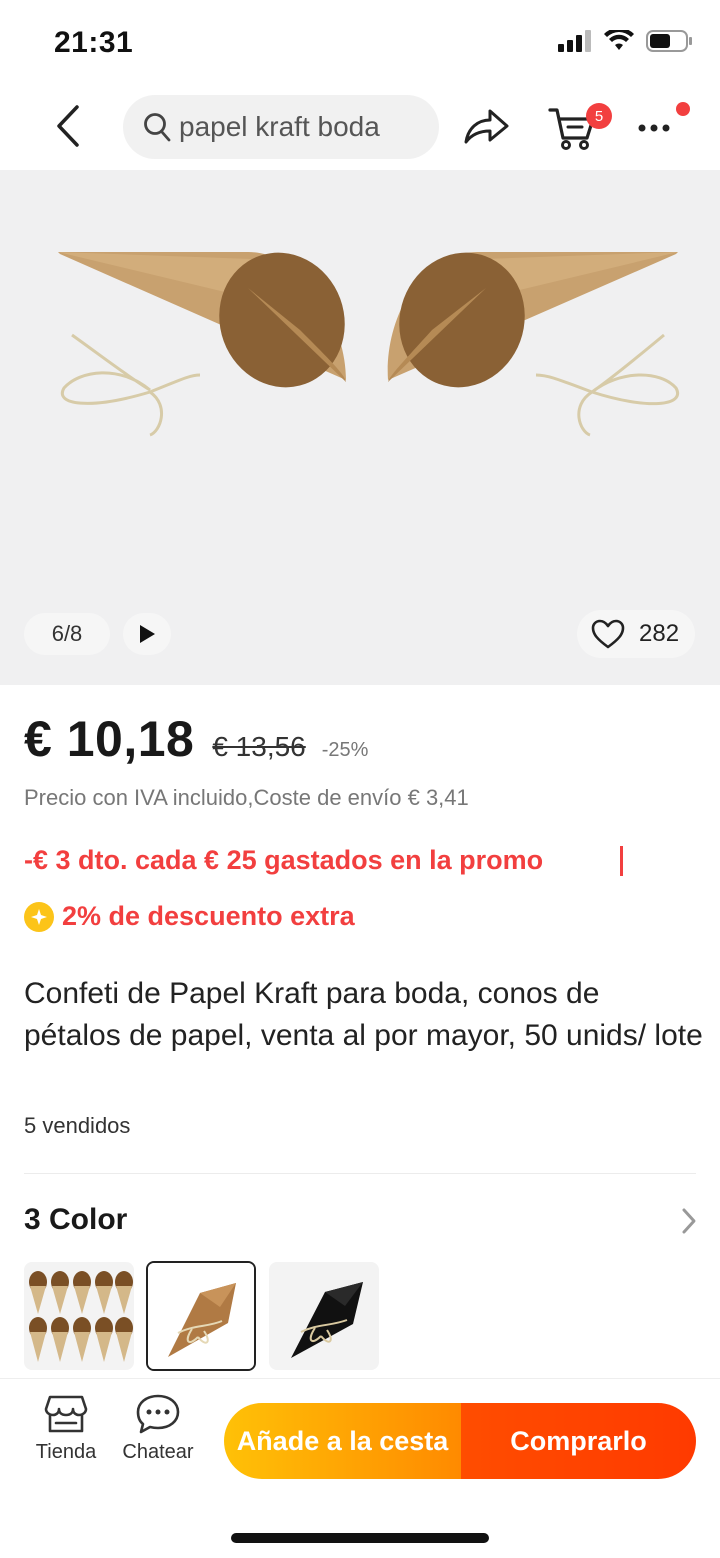 The image size is (720, 1558). Describe the element at coordinates (574, 41) in the screenshot. I see `signal-icon` at that location.